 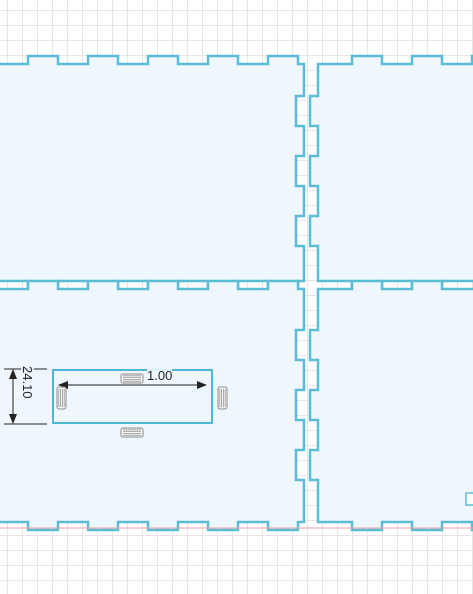 I want to click on width-dimension-label: 1.00, so click(x=160, y=375).